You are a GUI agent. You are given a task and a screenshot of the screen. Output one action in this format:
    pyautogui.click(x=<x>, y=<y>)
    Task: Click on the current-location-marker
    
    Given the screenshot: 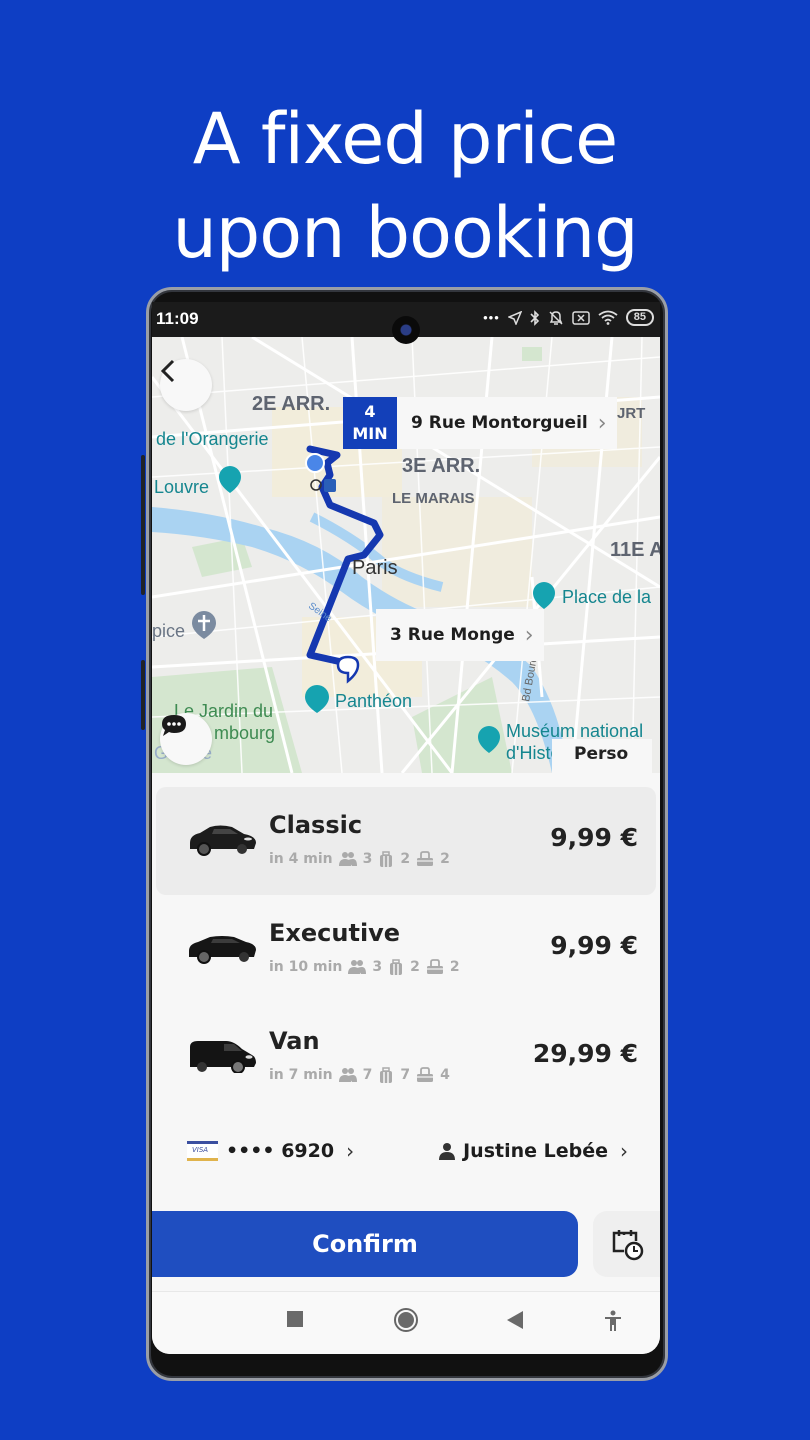 What is the action you would take?
    pyautogui.click(x=315, y=463)
    